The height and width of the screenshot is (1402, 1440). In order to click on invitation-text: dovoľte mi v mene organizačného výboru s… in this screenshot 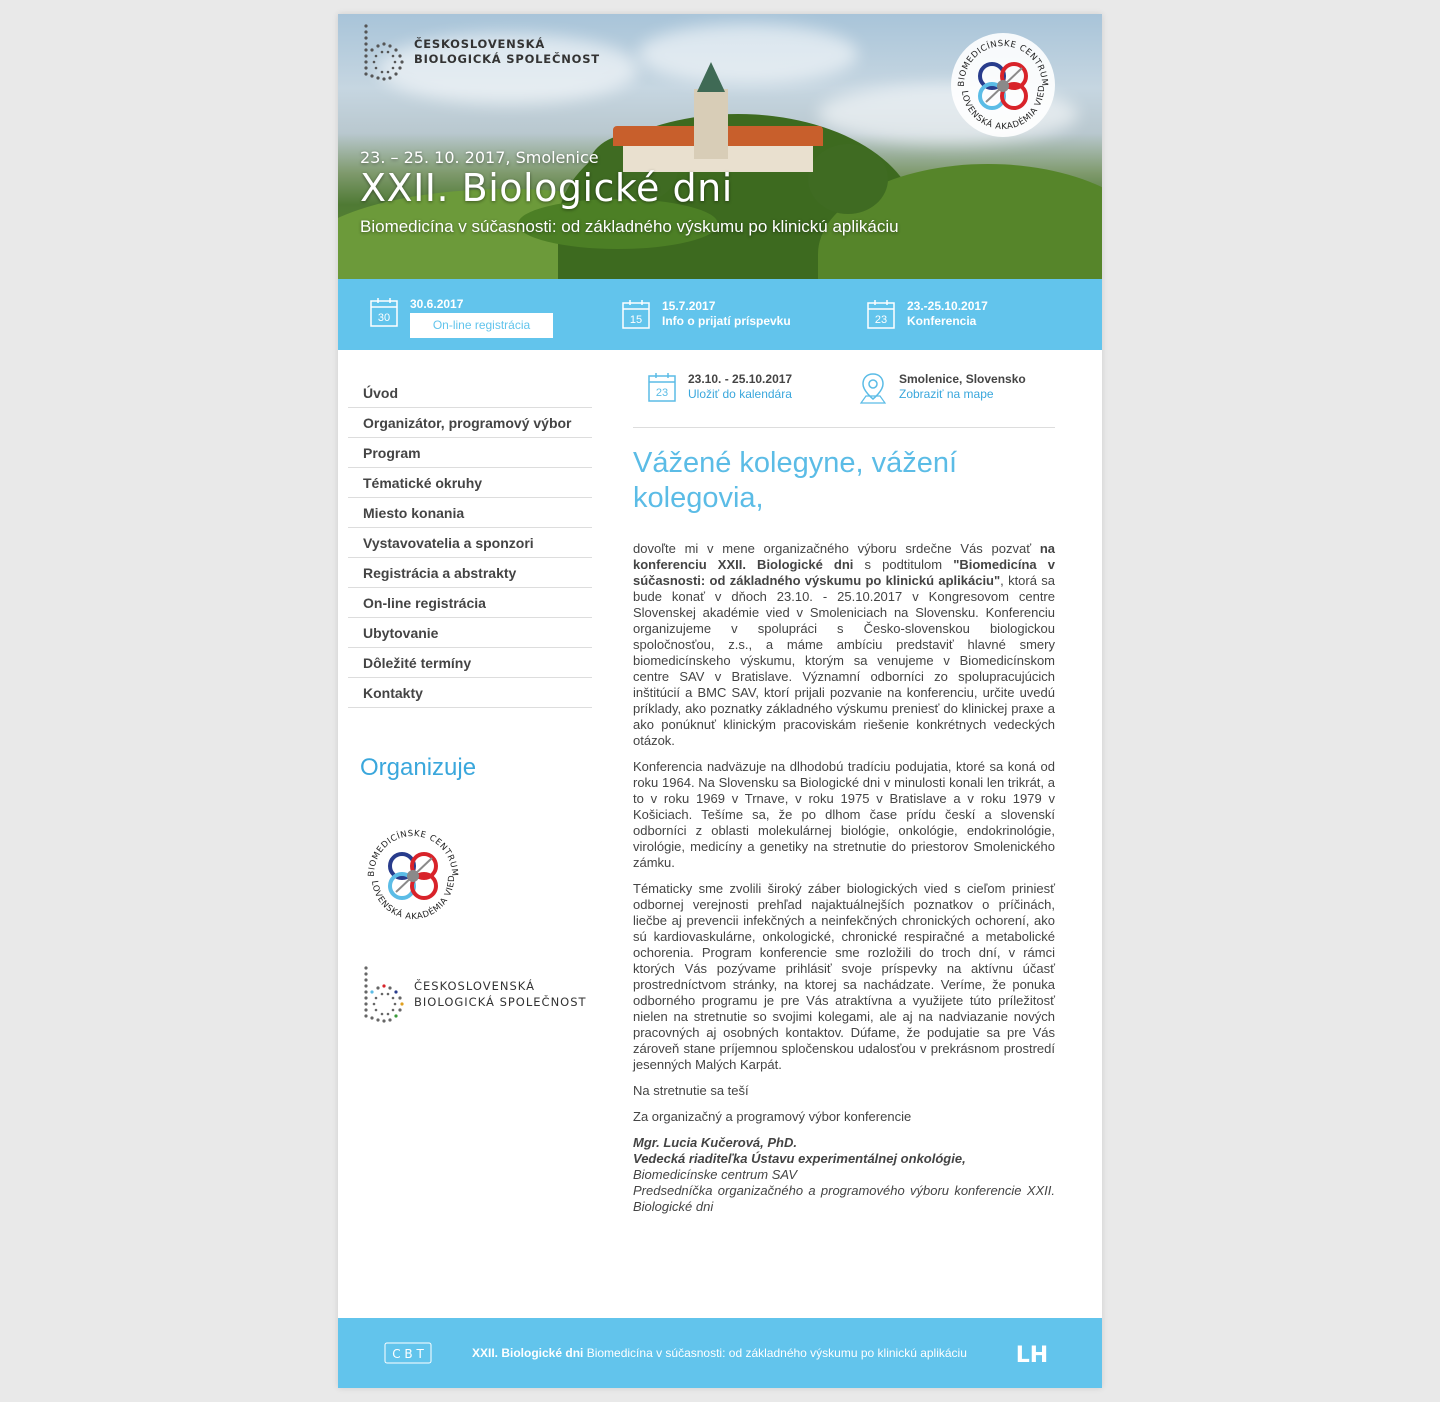, I will do `click(844, 878)`.